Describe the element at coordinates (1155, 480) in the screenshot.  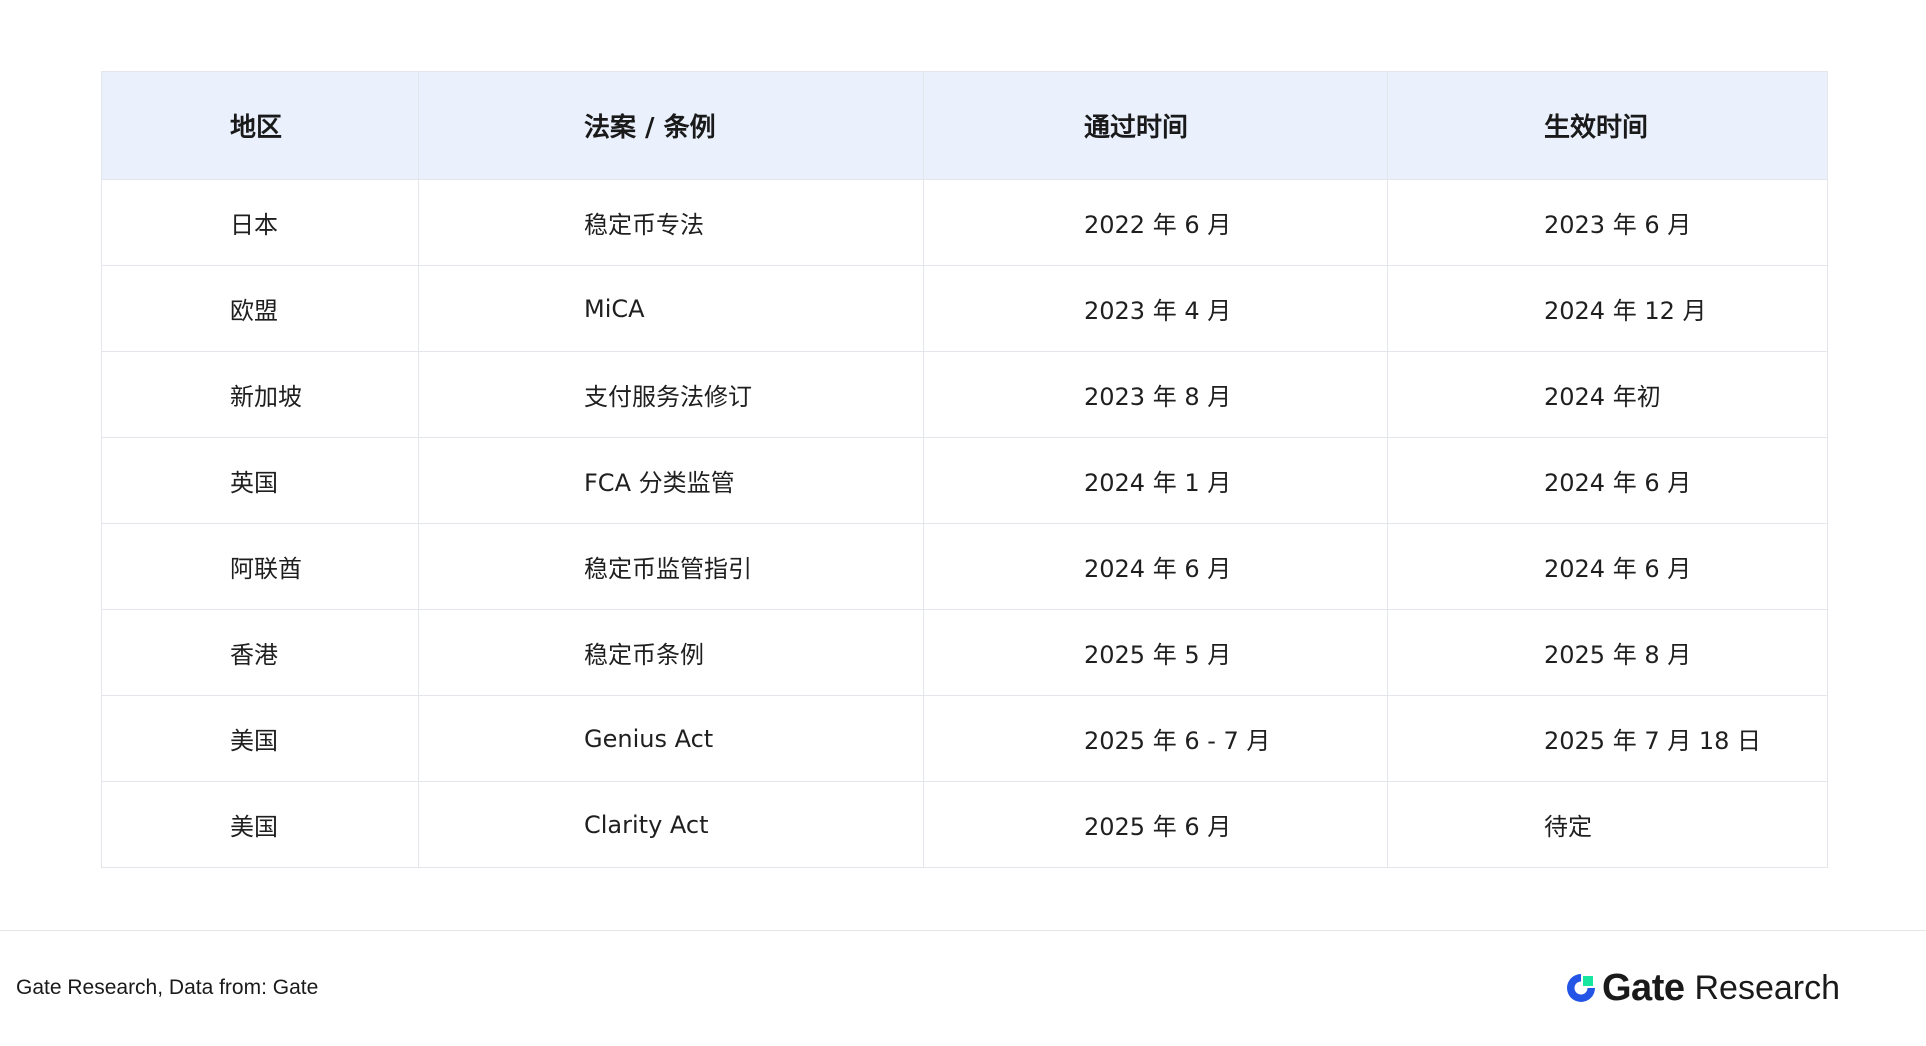
I see `cell-passed-date: 2024 年 1 月` at that location.